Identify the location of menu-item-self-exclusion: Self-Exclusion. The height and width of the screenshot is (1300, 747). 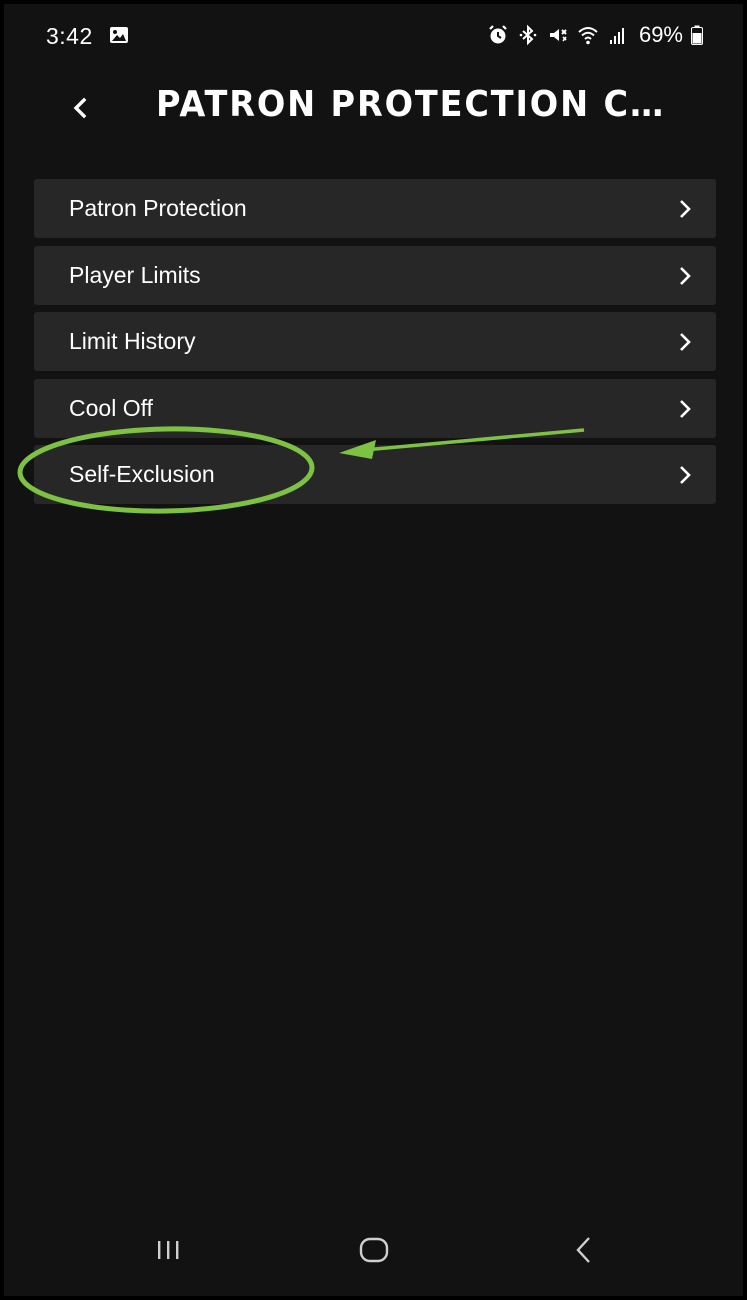
(375, 474).